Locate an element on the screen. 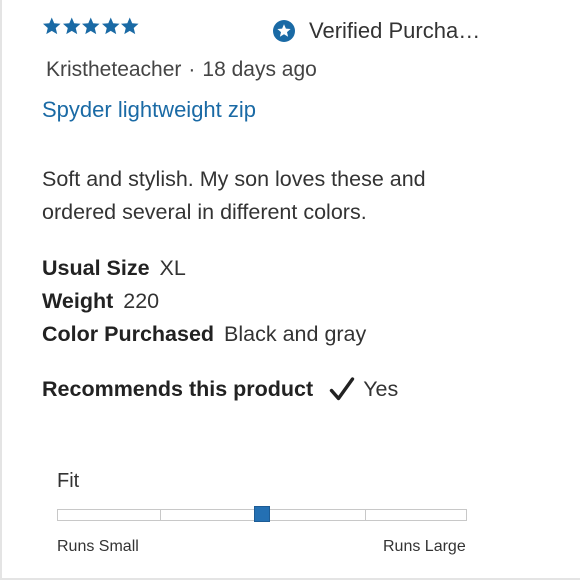 The width and height of the screenshot is (580, 580). fit-scale-marker is located at coordinates (262, 514).